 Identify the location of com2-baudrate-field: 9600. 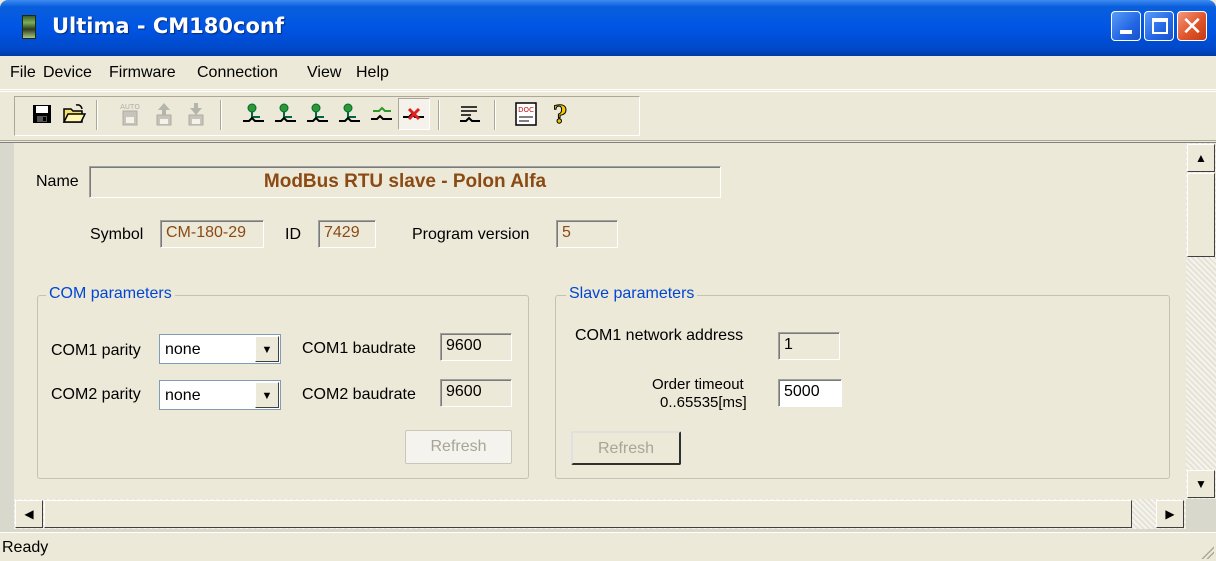
(476, 393).